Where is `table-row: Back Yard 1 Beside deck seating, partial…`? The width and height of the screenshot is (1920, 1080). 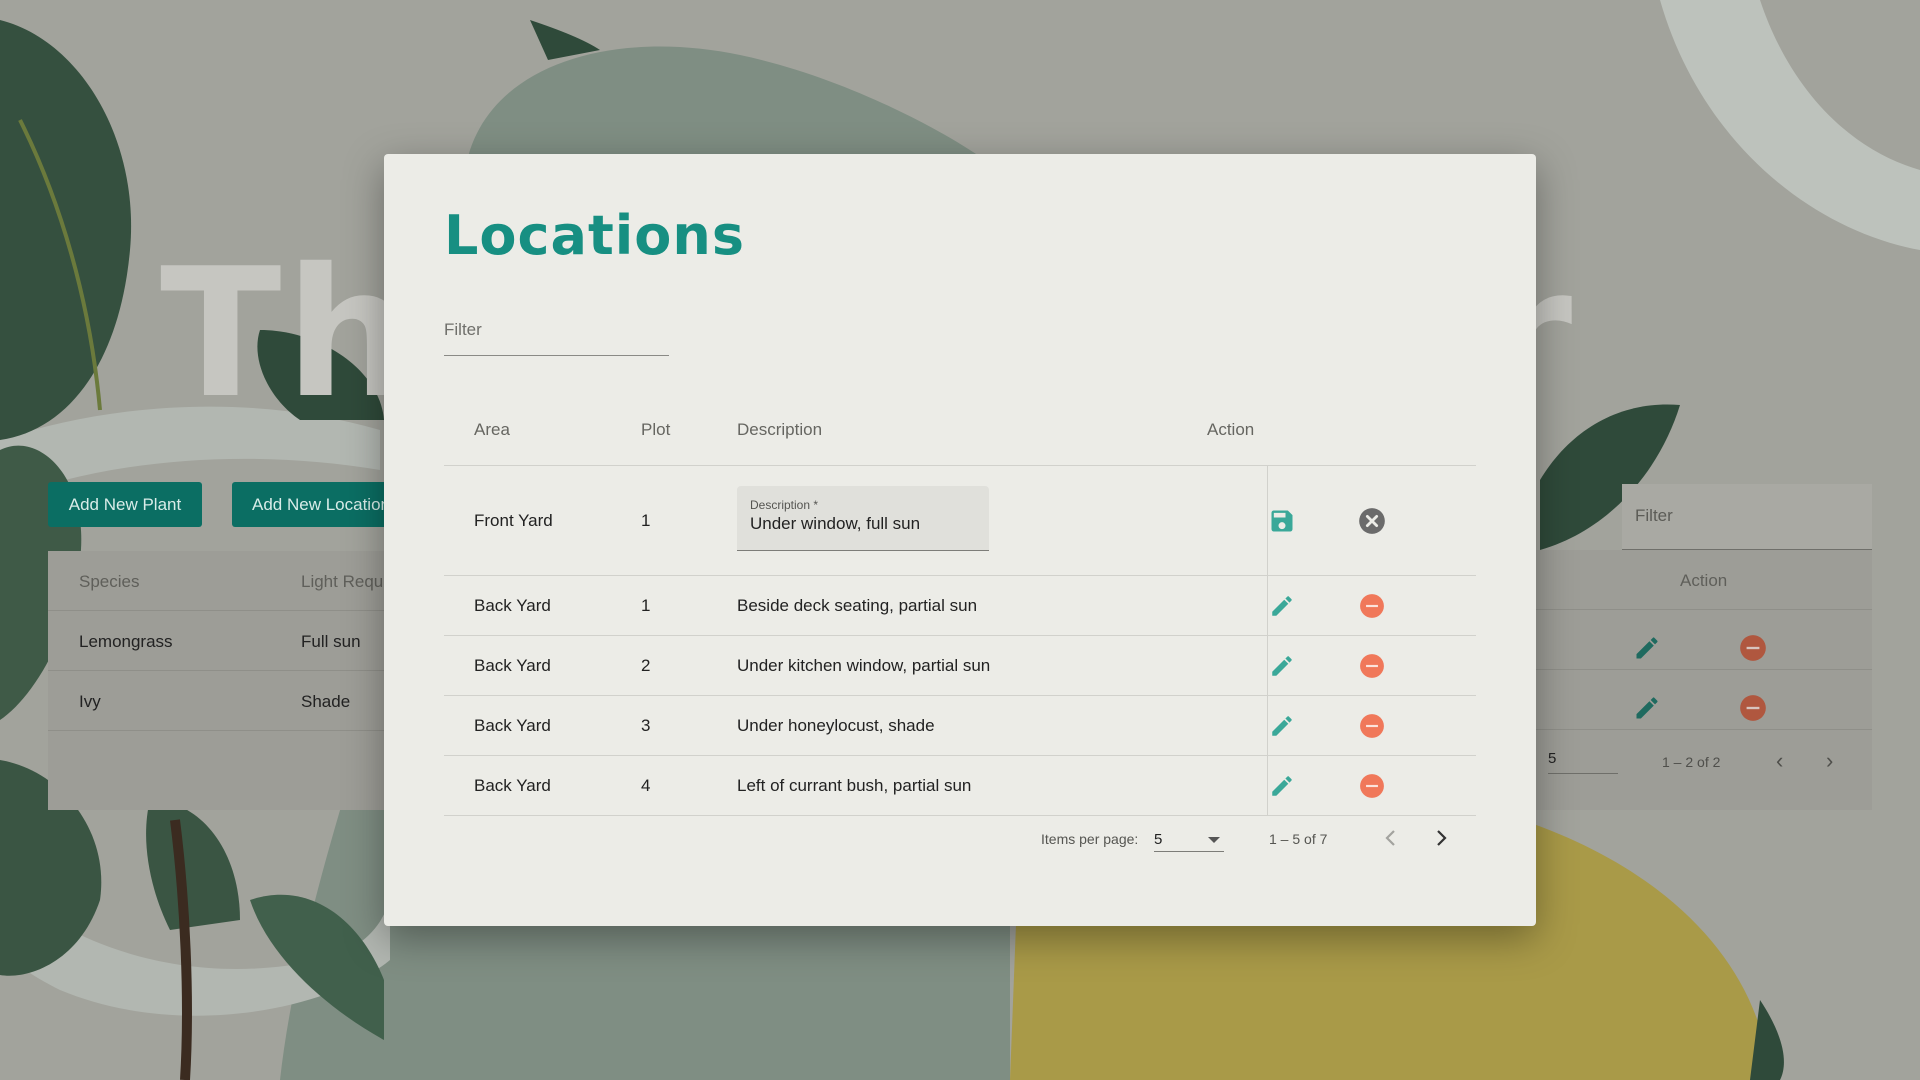 table-row: Back Yard 1 Beside deck seating, partial… is located at coordinates (960, 606).